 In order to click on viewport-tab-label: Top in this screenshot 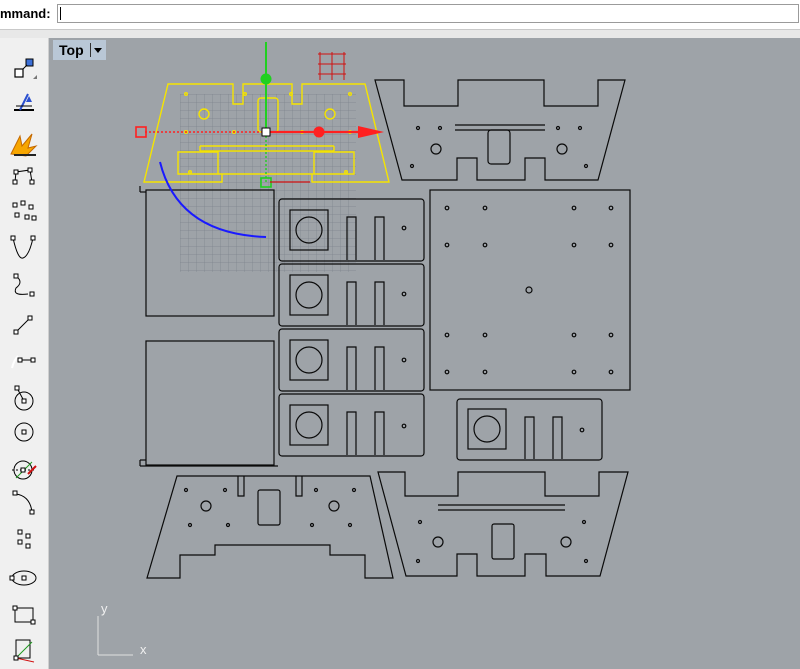, I will do `click(71, 50)`.